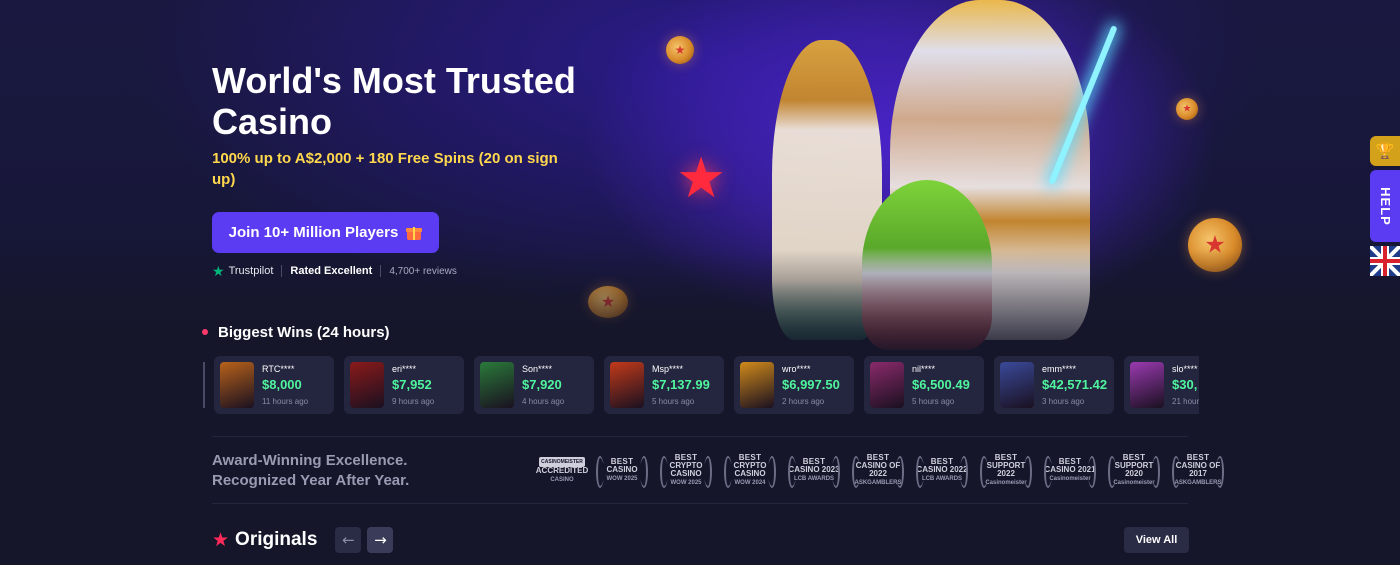 This screenshot has height=565, width=1400. I want to click on award-badge: CASINOMEISTER ACCREDITED CASINO, so click(562, 470).